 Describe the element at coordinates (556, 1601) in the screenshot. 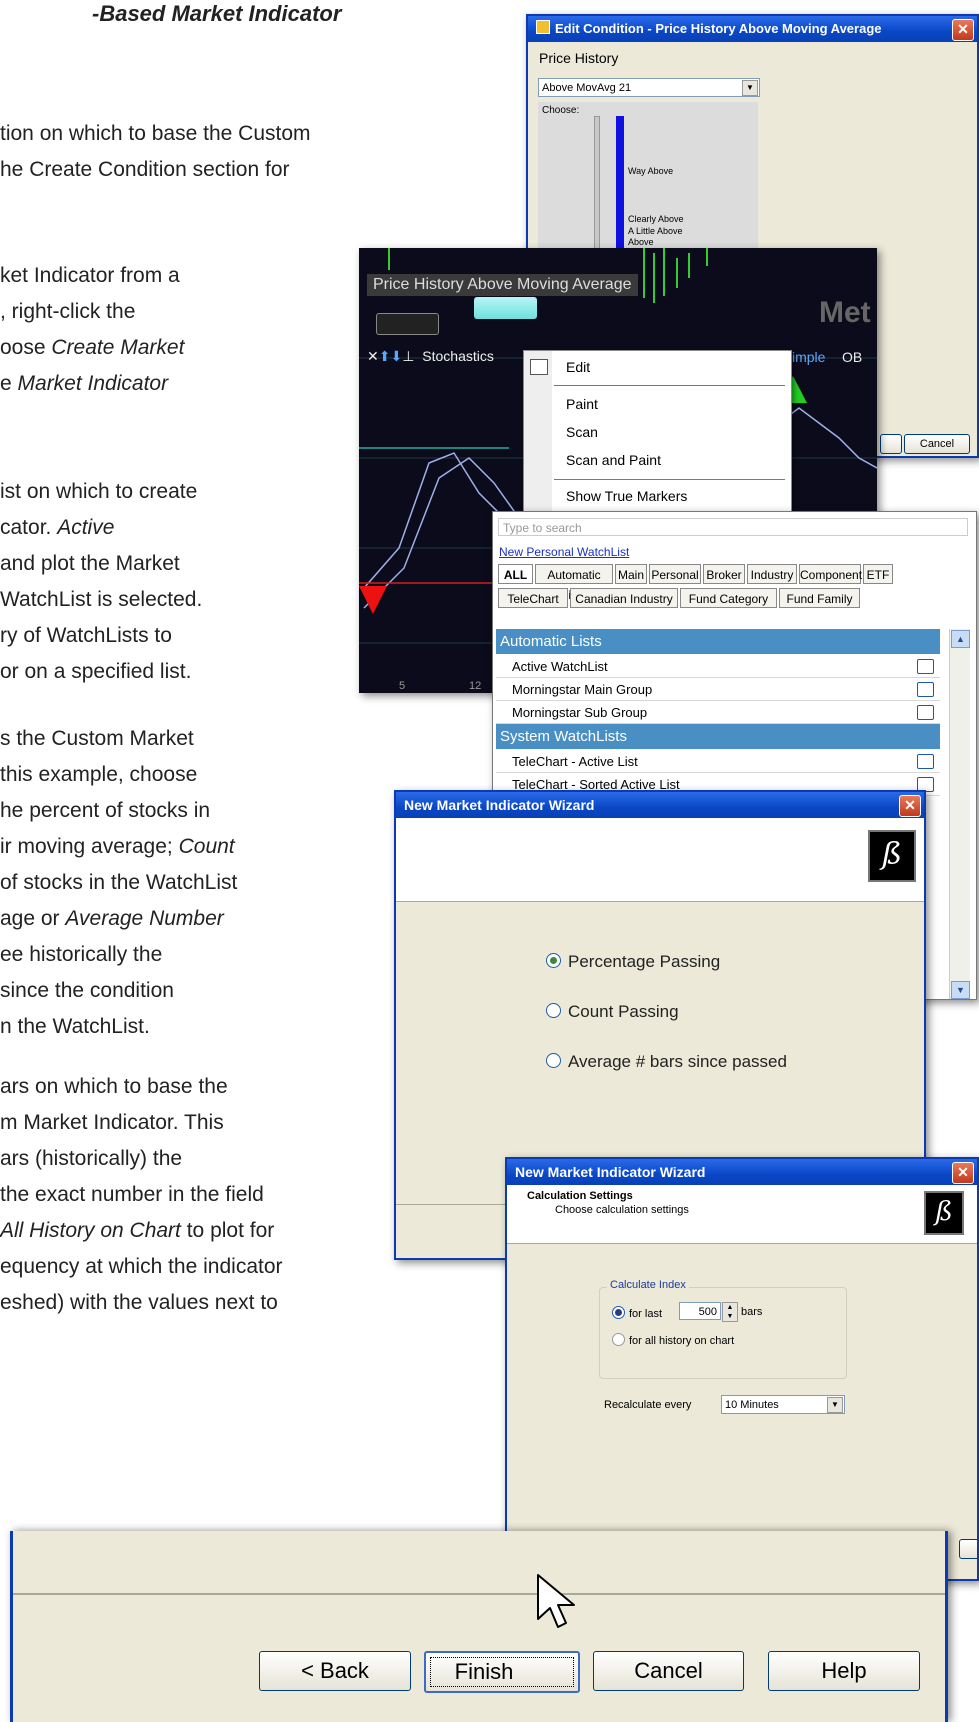

I see `mouse-cursor-icon` at that location.